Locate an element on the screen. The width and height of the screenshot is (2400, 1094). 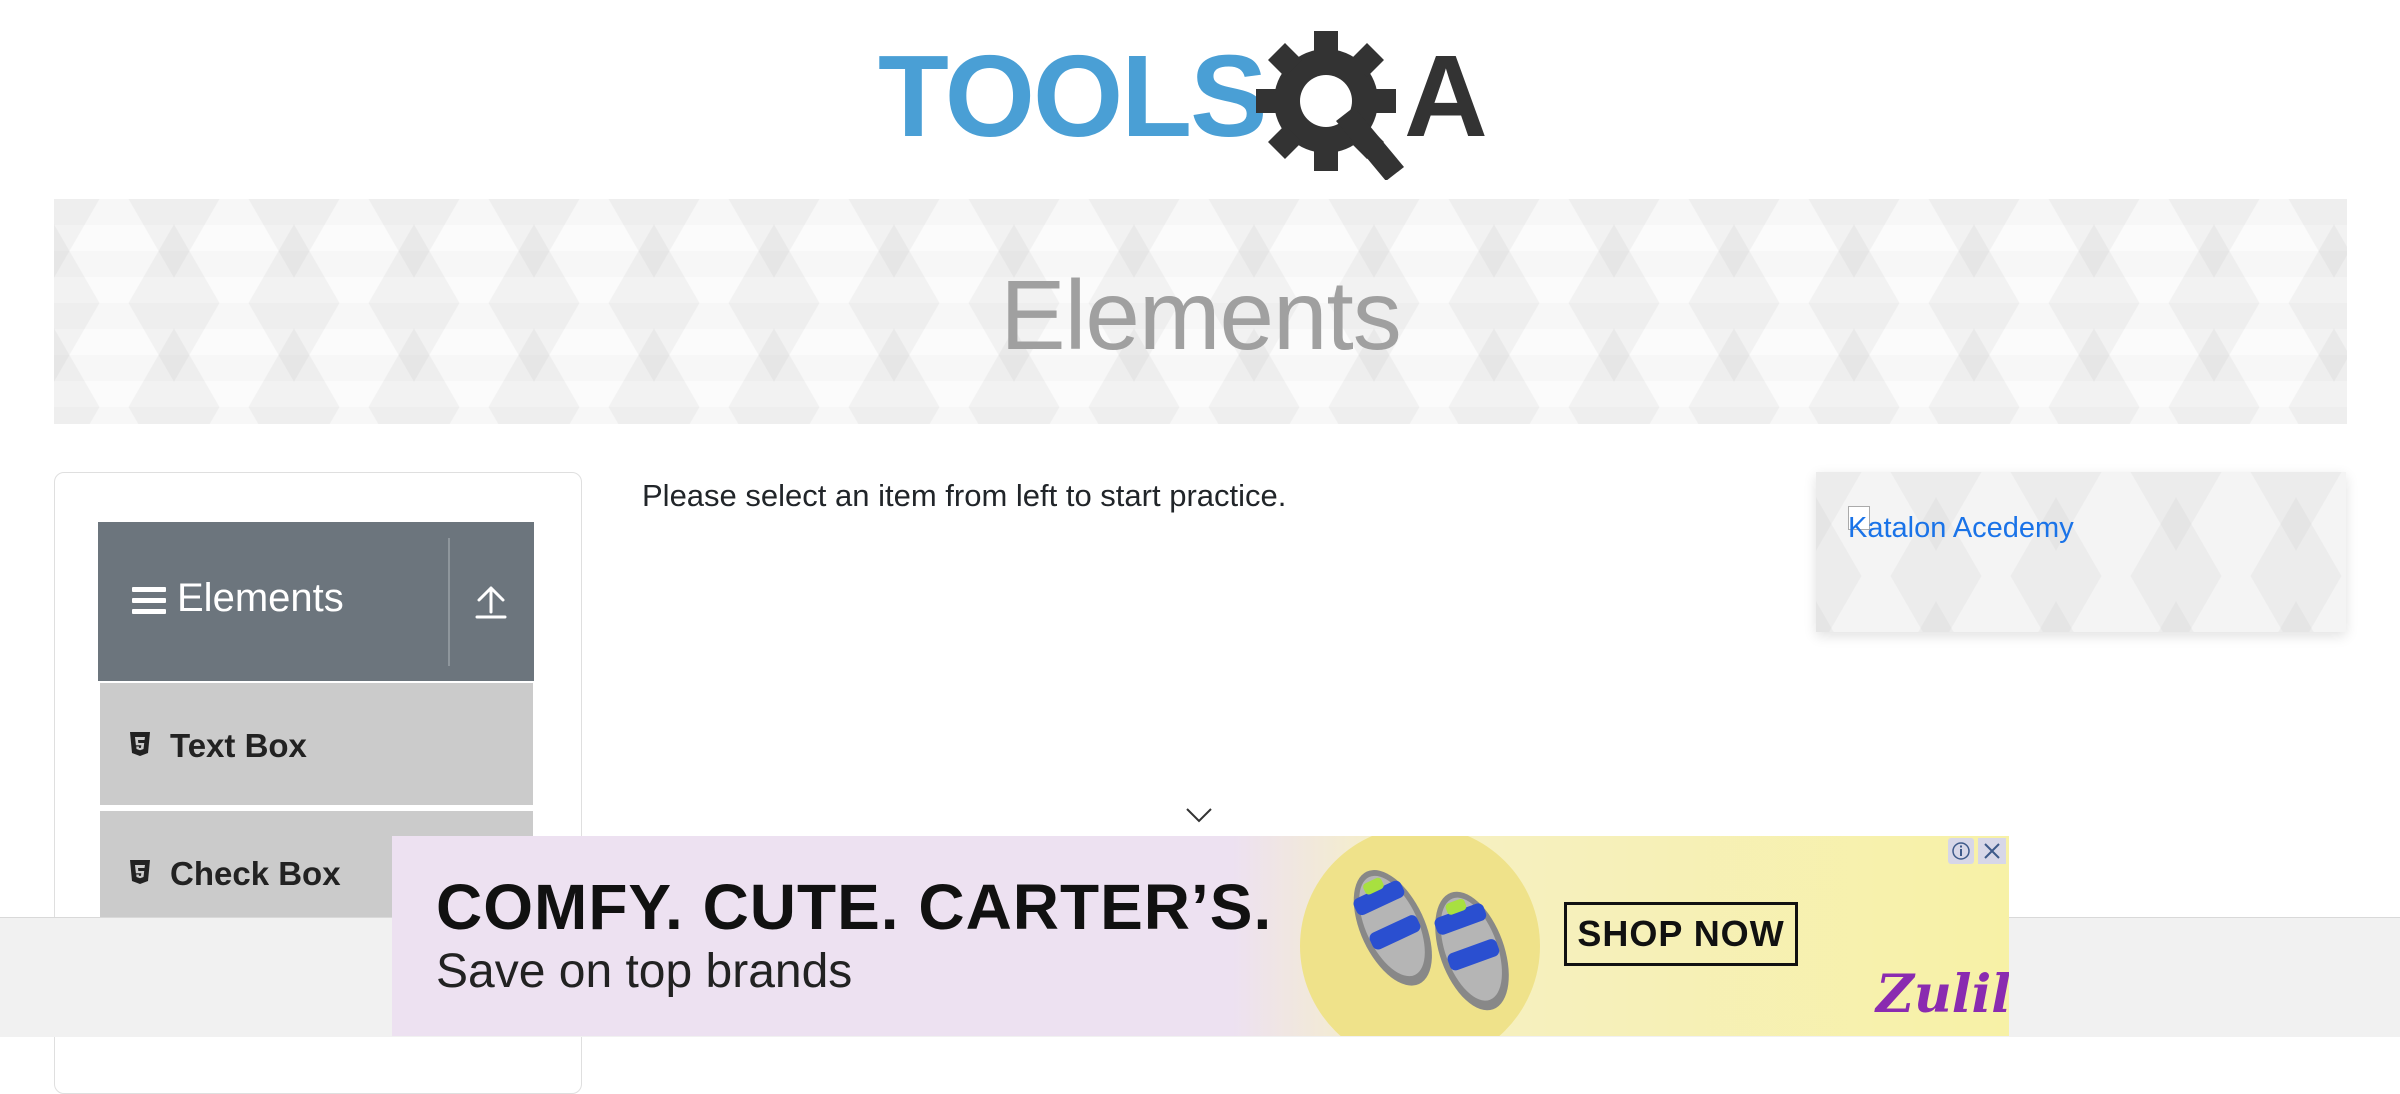
sidebar-item-label: Text Box is located at coordinates (238, 745).